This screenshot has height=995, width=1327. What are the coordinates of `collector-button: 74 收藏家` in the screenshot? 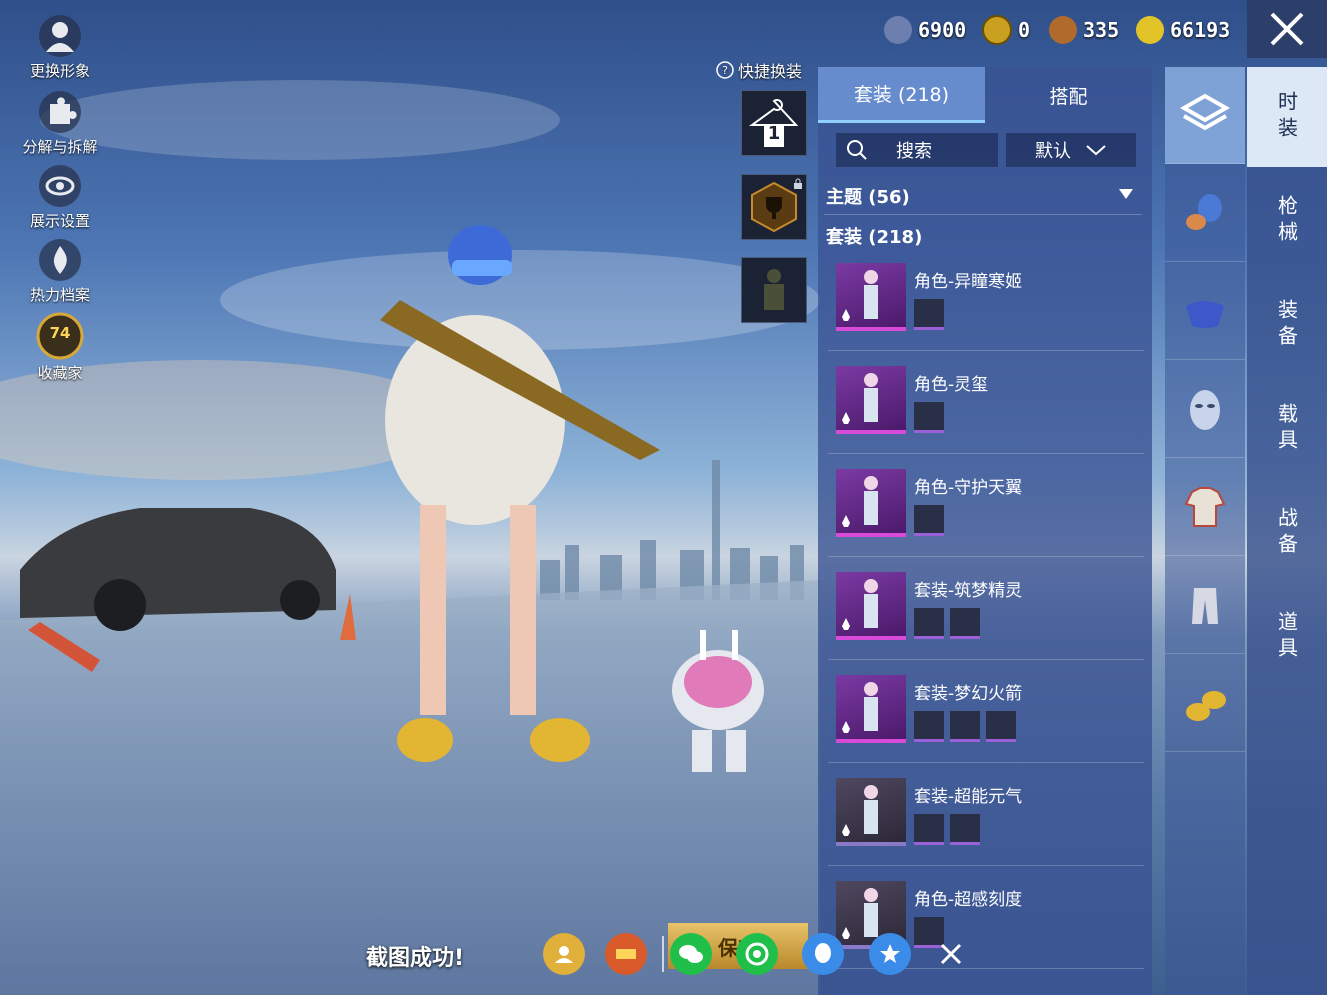 It's located at (60, 347).